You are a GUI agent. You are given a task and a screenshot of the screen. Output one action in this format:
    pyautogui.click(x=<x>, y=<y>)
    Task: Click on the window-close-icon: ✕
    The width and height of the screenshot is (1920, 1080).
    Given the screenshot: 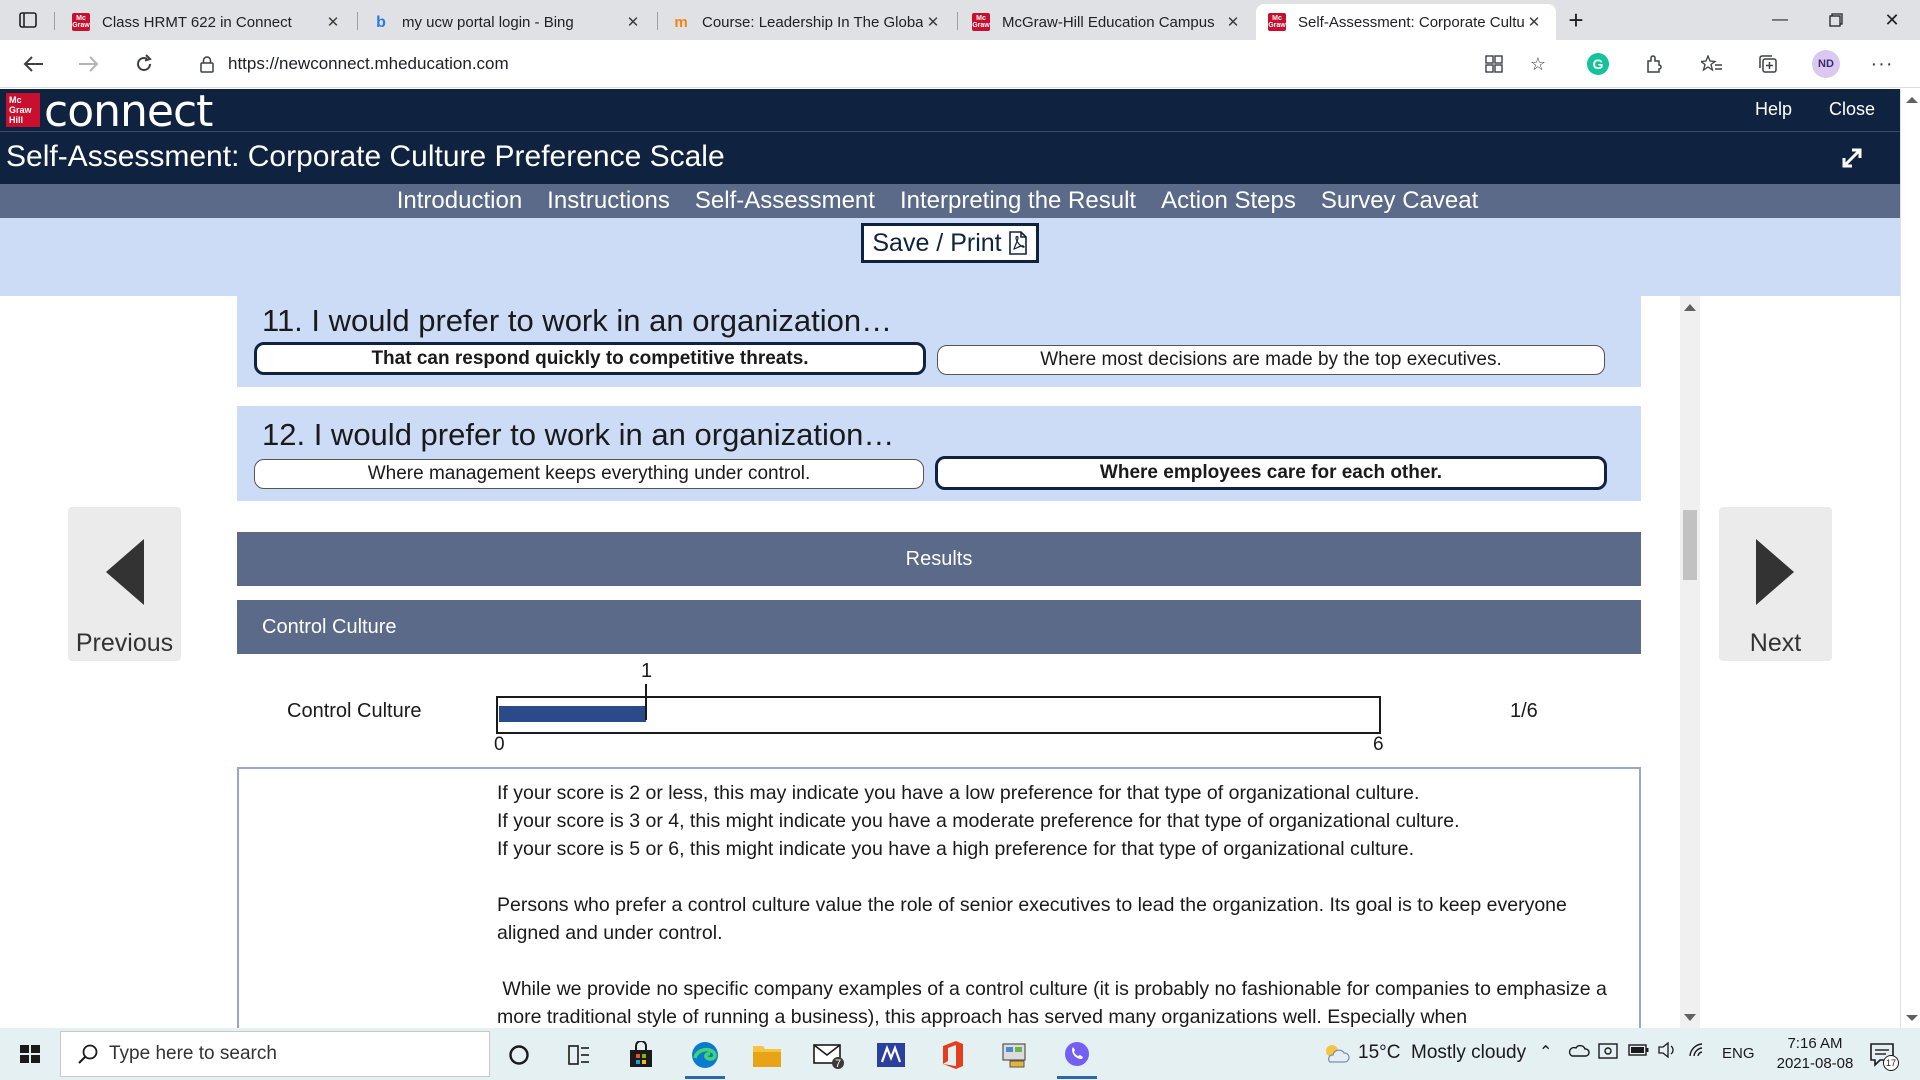 What is the action you would take?
    pyautogui.click(x=1892, y=20)
    